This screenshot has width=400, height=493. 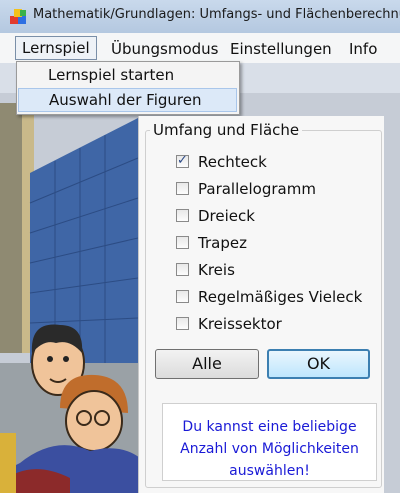 I want to click on lernspiel-dropdown: Lernspiel starten Auswahl der Figuren, so click(x=128, y=88).